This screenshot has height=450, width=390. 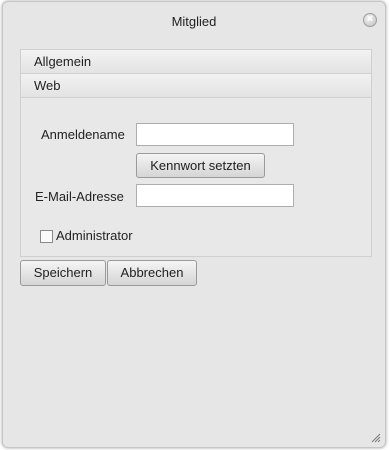 What do you see at coordinates (152, 273) in the screenshot?
I see `cancel-button: Abbrechen` at bounding box center [152, 273].